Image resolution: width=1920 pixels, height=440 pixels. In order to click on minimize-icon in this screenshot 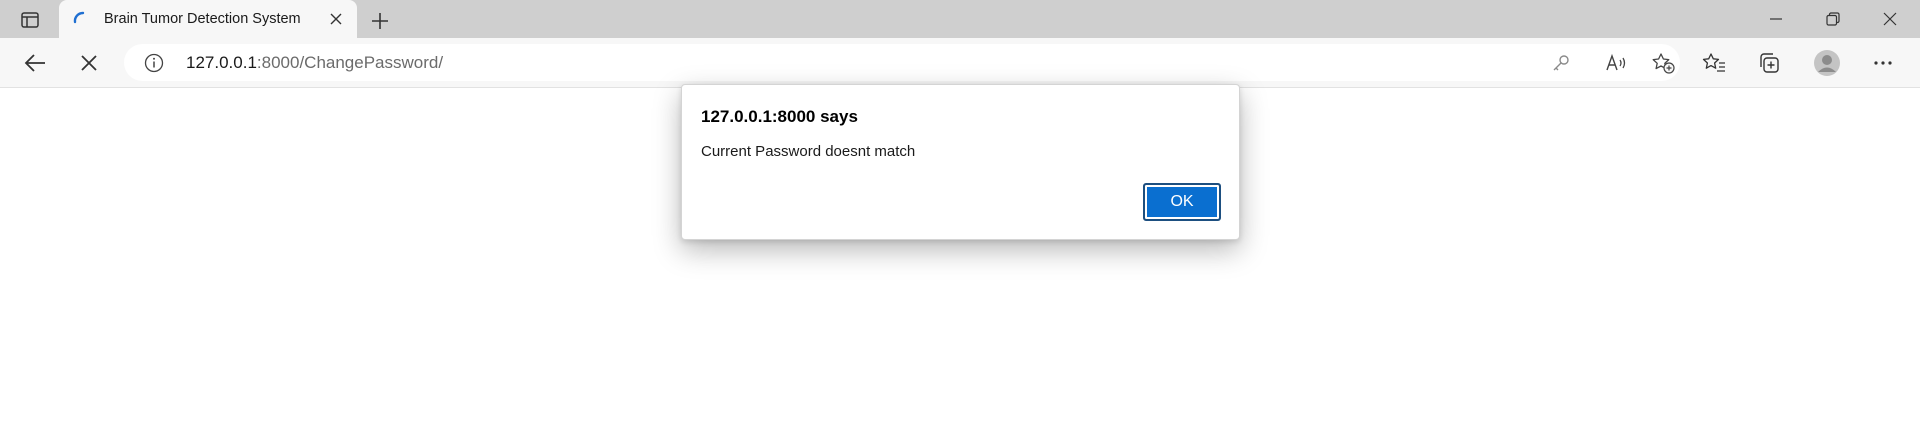, I will do `click(1776, 19)`.